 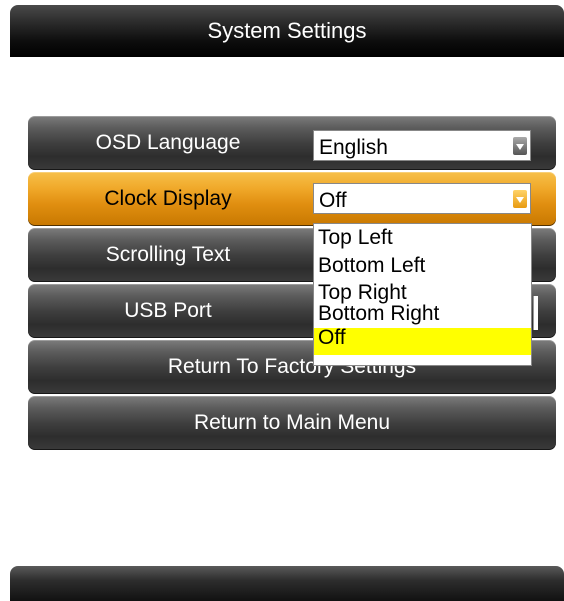 I want to click on menu-row-main-menu: Return to Main Menu, so click(x=292, y=423).